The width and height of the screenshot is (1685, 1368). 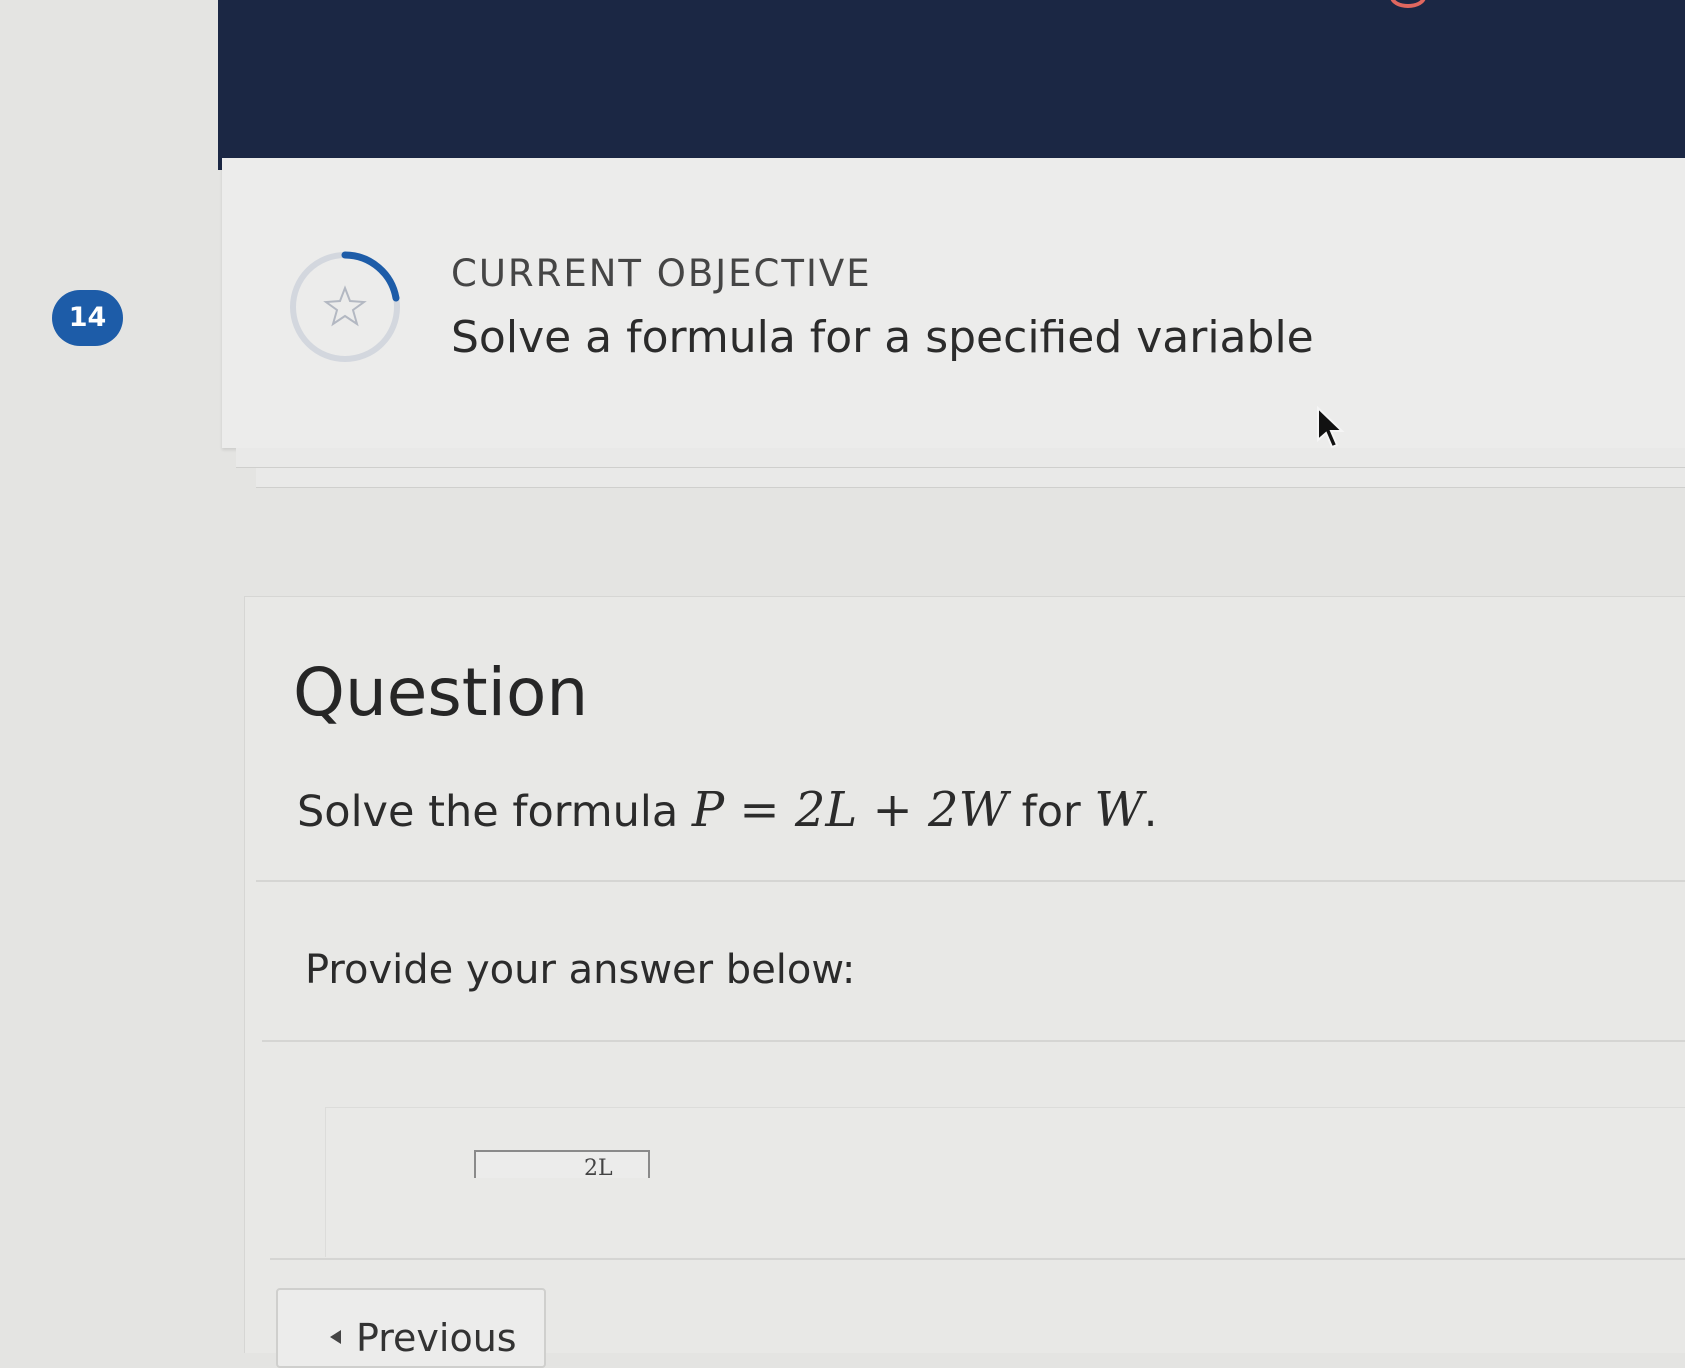 What do you see at coordinates (436, 1338) in the screenshot?
I see `previous-button-label: Previous` at bounding box center [436, 1338].